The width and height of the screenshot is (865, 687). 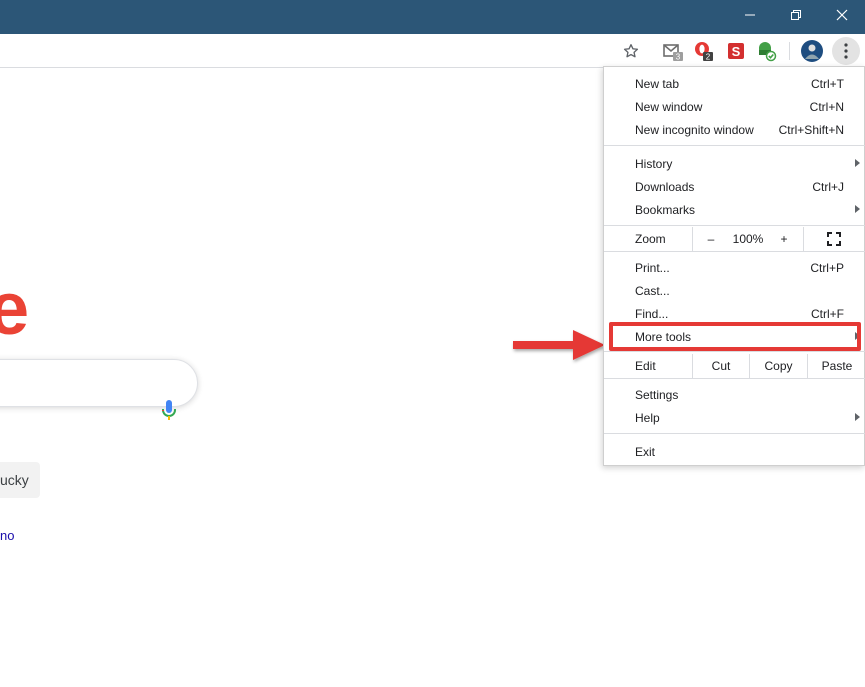 I want to click on minimize-icon, so click(x=750, y=15).